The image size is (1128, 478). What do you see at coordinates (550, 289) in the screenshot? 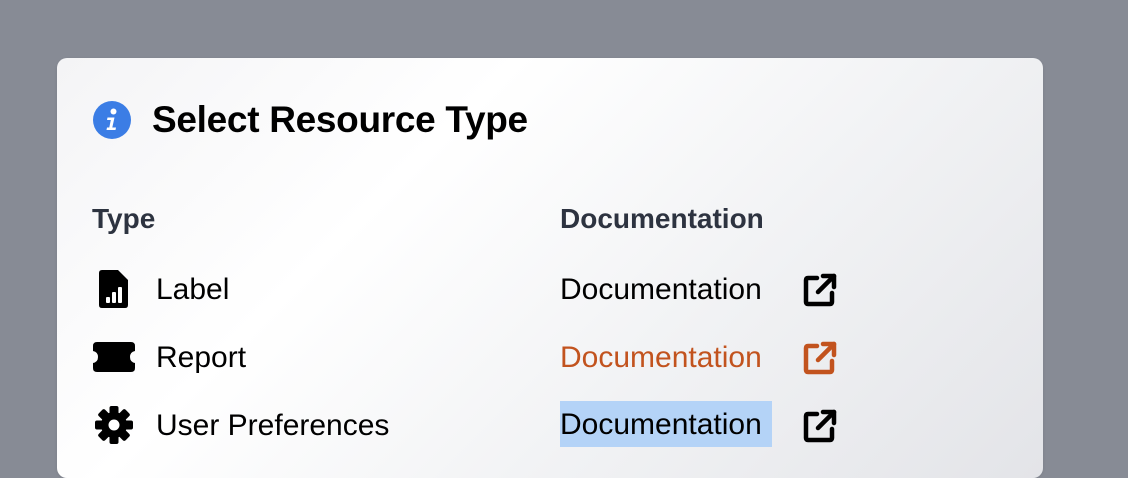
I see `resource-row-label: Label Documentation` at bounding box center [550, 289].